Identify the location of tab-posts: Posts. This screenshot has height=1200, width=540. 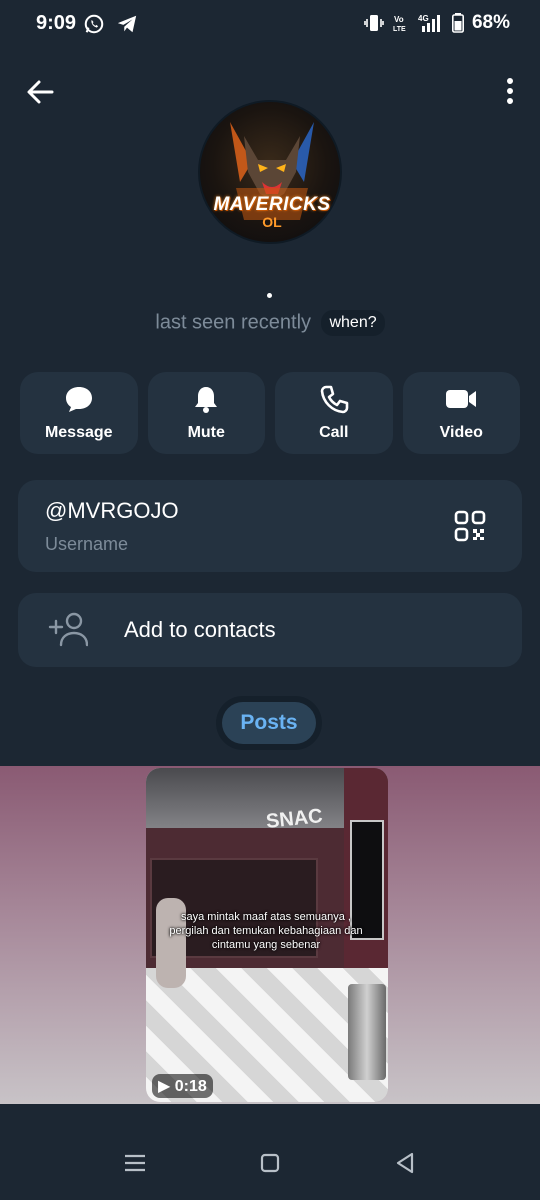
(269, 723).